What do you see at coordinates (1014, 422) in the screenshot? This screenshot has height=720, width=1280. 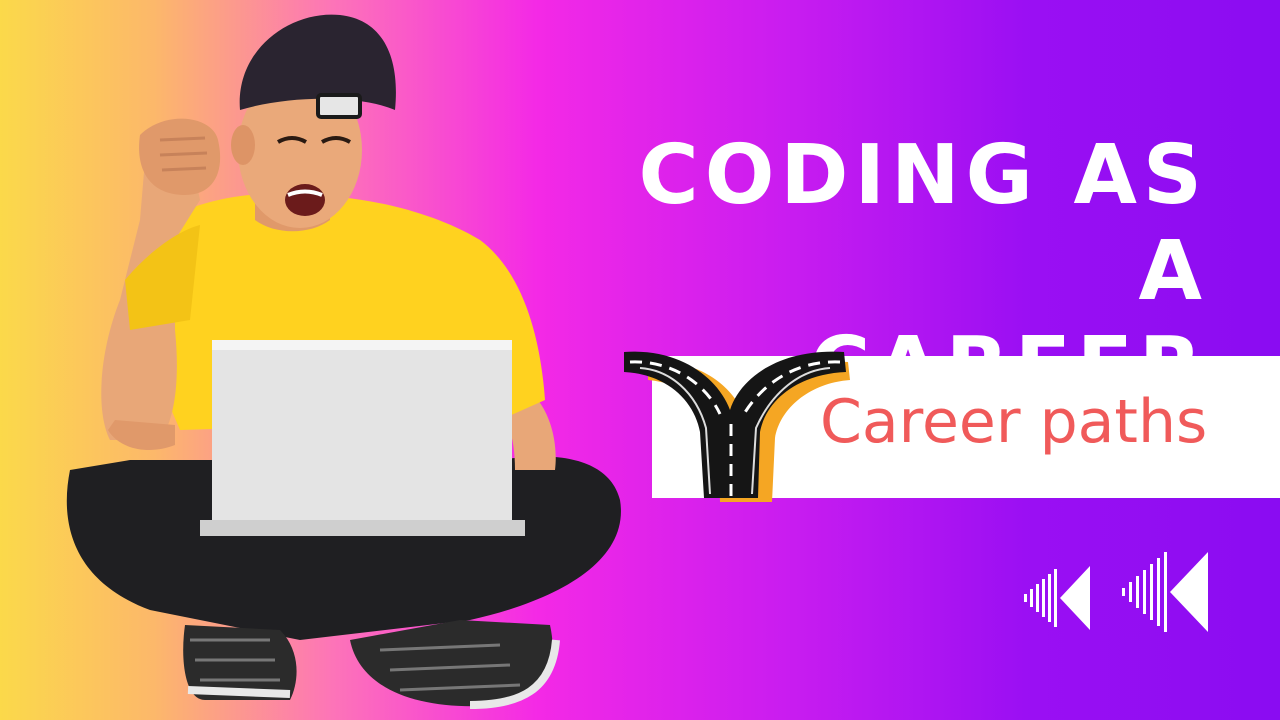 I see `banner-label: Career paths` at bounding box center [1014, 422].